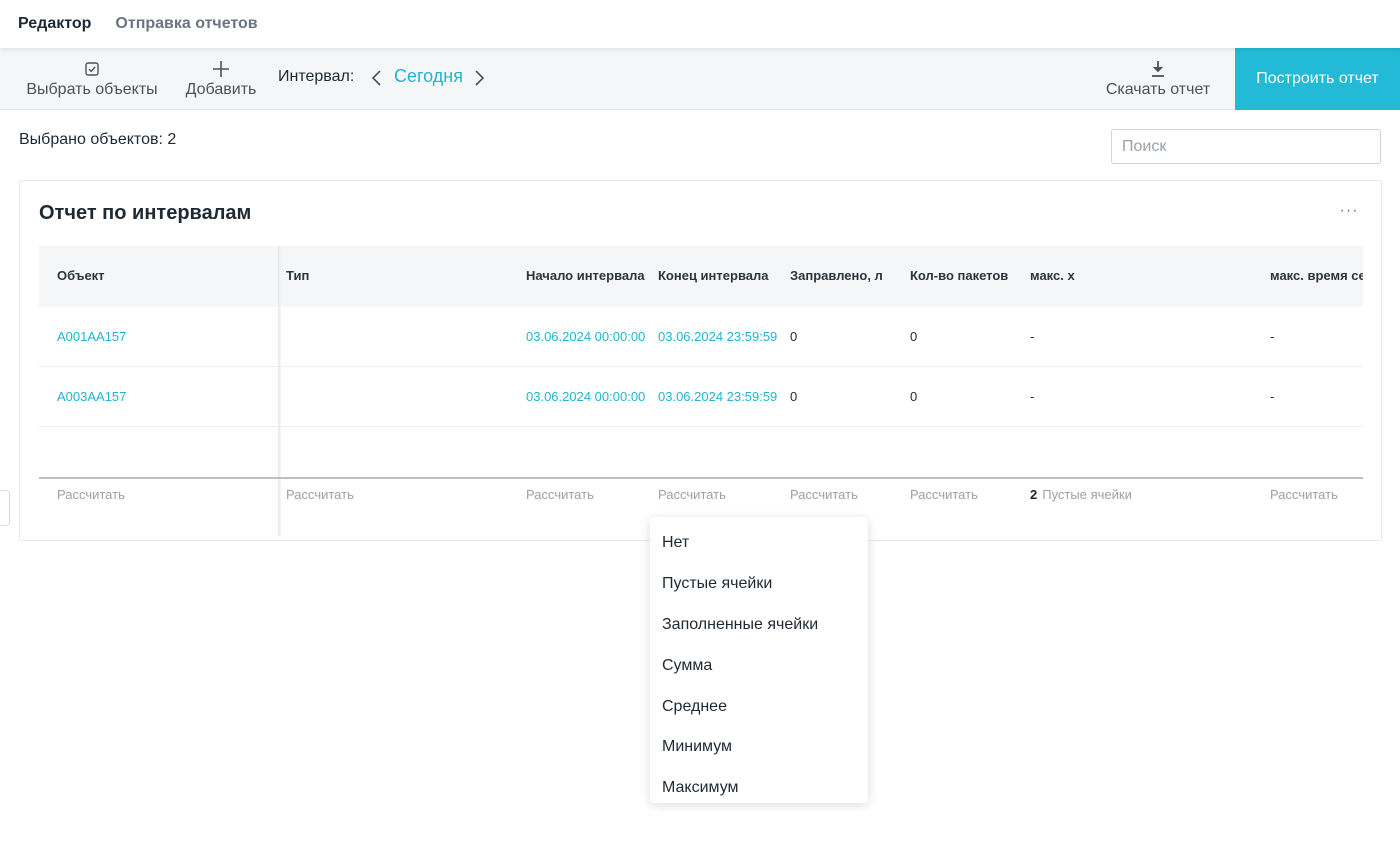  Describe the element at coordinates (98, 139) in the screenshot. I see `selected-objects-count: Выбрано объектов: 2` at that location.